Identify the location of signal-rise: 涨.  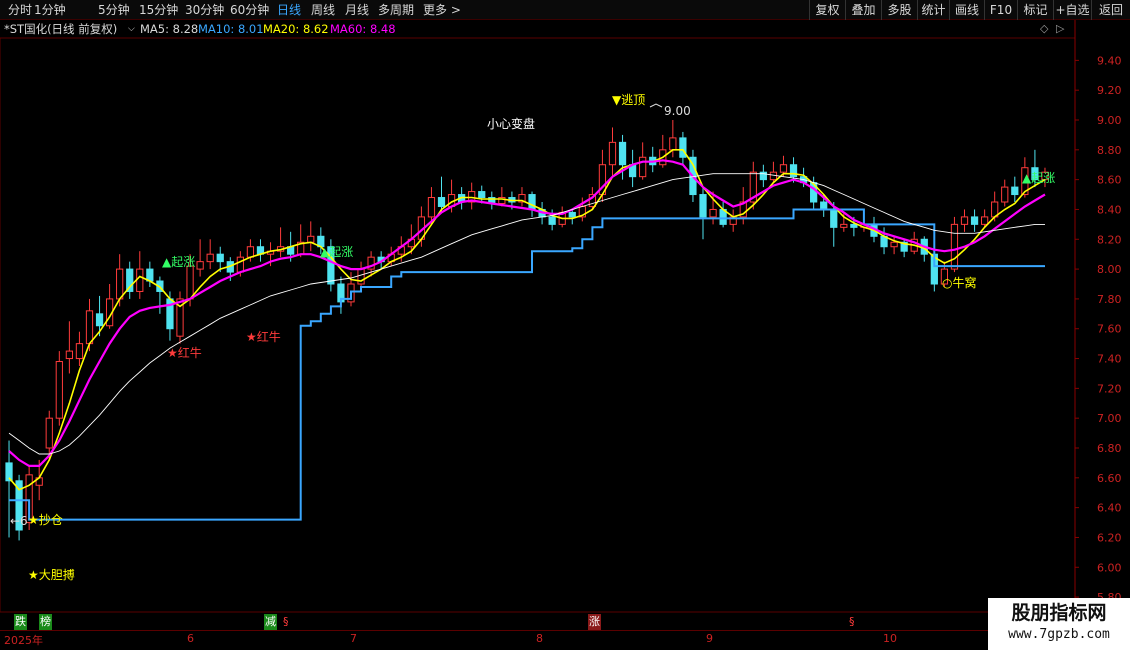
(594, 622).